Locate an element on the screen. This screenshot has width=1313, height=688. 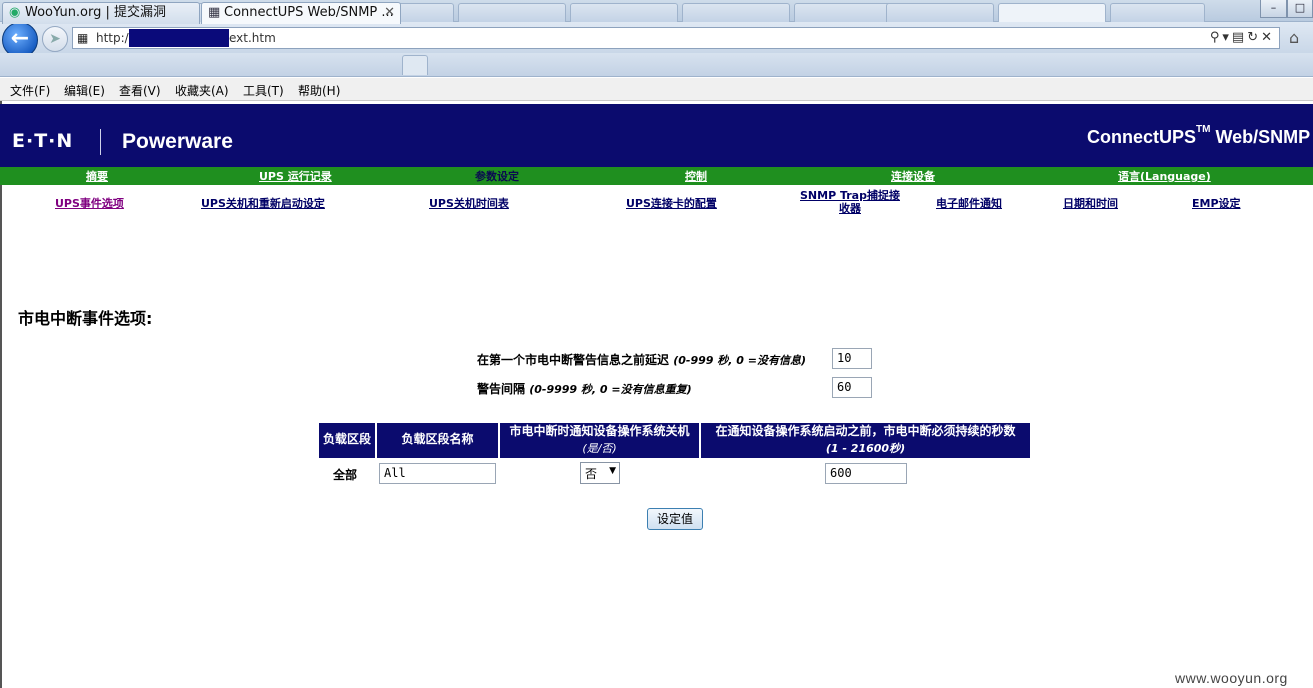
nav-language: 语言(Language) is located at coordinates (1164, 176).